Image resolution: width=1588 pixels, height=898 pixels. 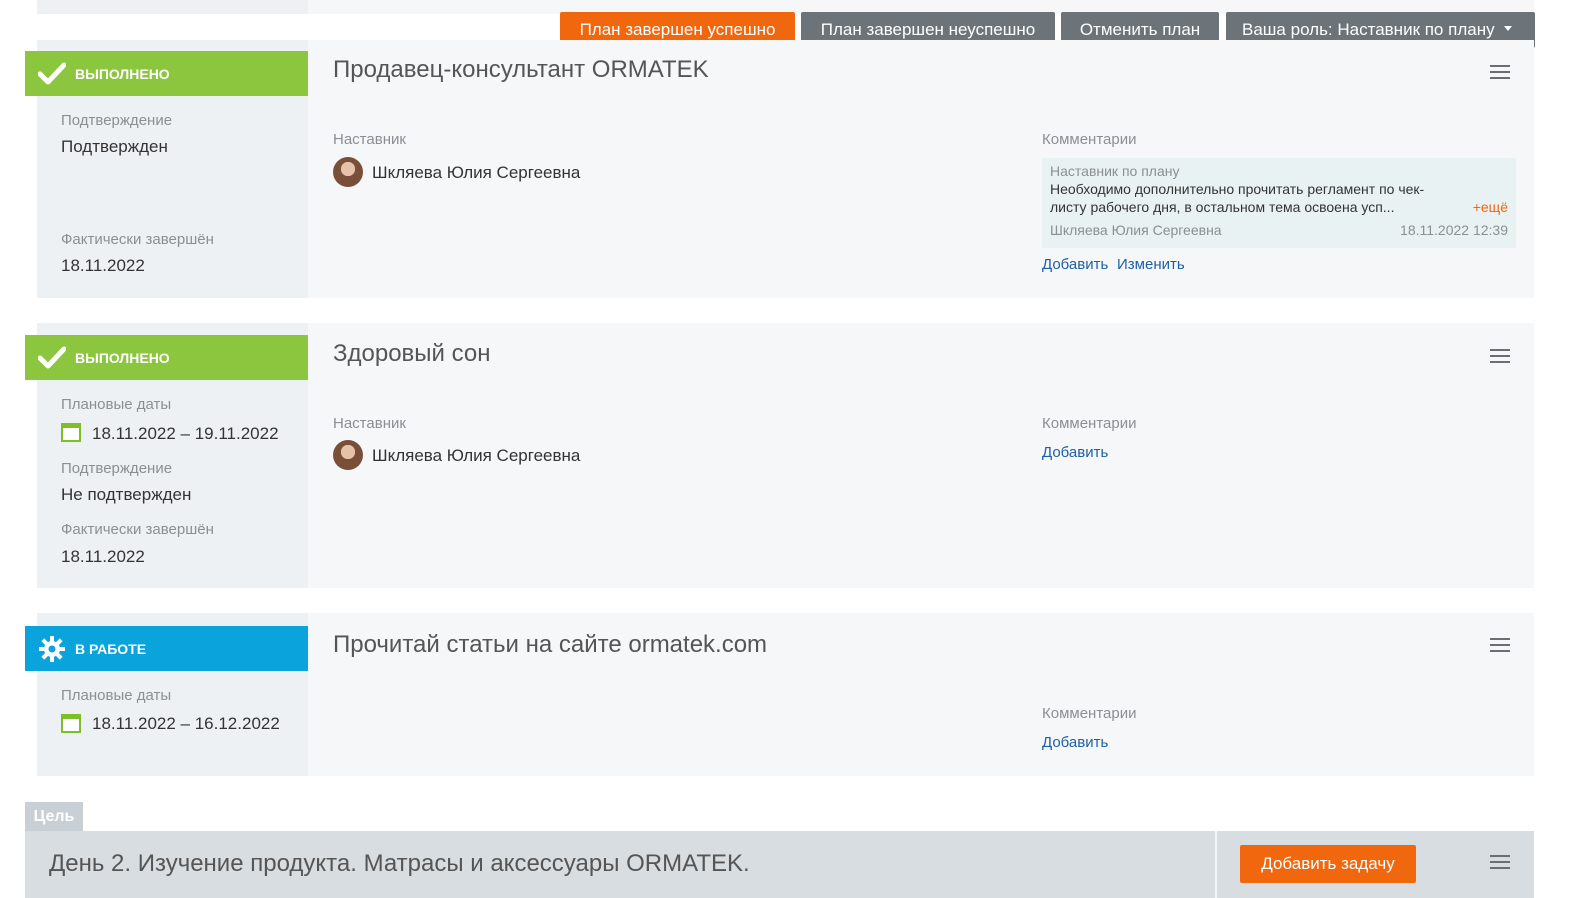 What do you see at coordinates (1507, 28) in the screenshot?
I see `caret-down-icon` at bounding box center [1507, 28].